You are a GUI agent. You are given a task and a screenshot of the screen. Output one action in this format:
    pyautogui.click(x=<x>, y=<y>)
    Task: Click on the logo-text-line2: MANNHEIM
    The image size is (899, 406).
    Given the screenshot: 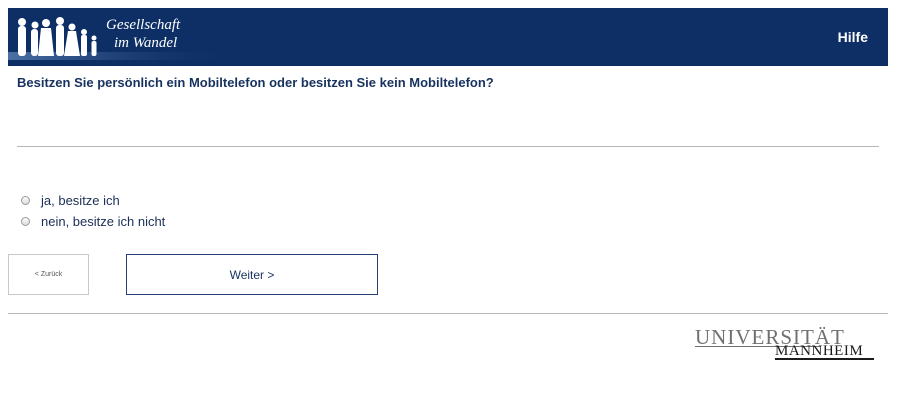 What is the action you would take?
    pyautogui.click(x=819, y=351)
    